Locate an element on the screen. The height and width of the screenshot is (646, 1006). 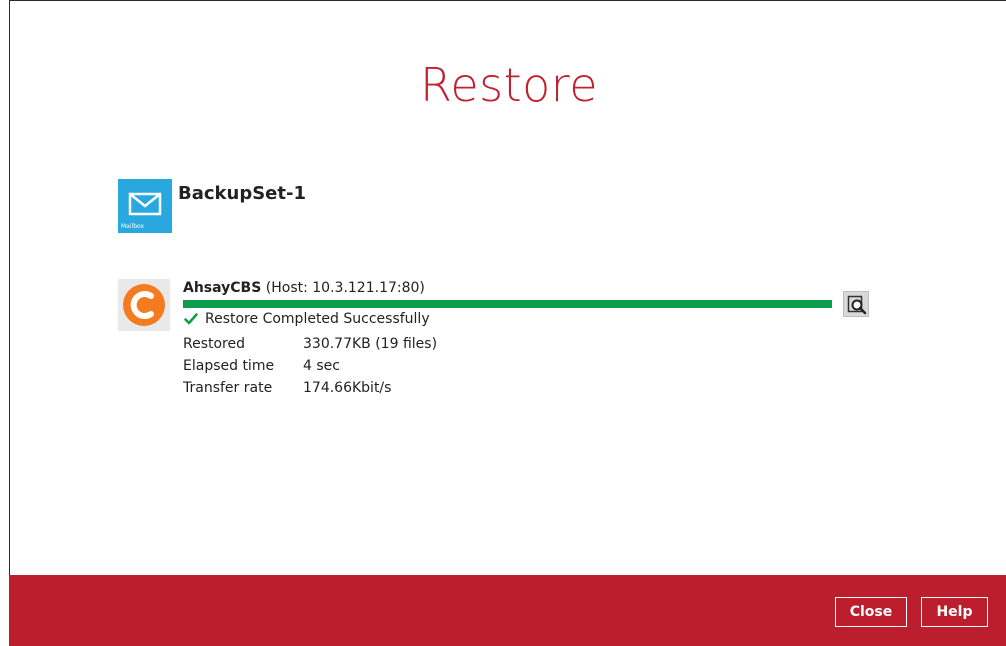
stat-row-elapsed-time: Elapsed time 4 sec is located at coordinates (310, 366).